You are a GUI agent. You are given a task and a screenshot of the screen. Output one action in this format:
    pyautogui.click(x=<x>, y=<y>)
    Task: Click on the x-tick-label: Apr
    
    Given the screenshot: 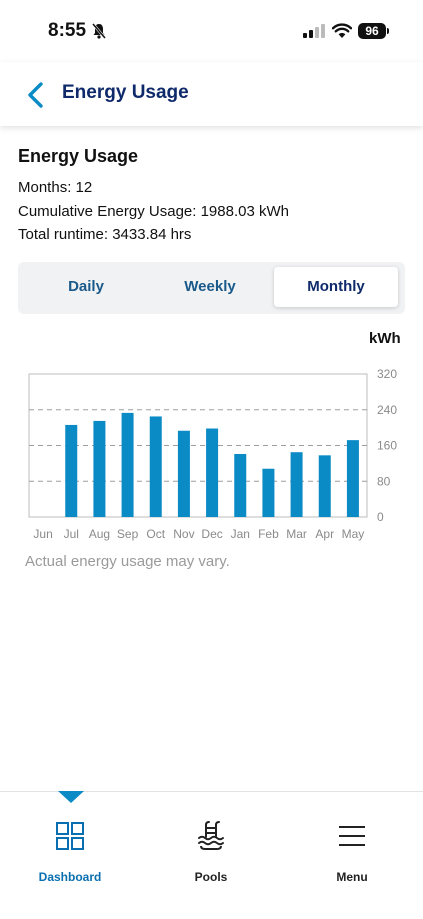 What is the action you would take?
    pyautogui.click(x=324, y=534)
    